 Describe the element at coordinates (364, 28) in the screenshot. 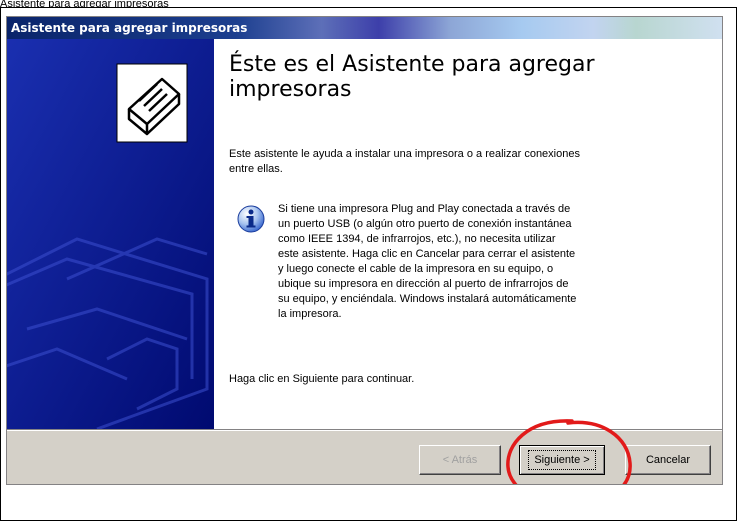

I see `title-bar: Asistente para agregar impresoras` at that location.